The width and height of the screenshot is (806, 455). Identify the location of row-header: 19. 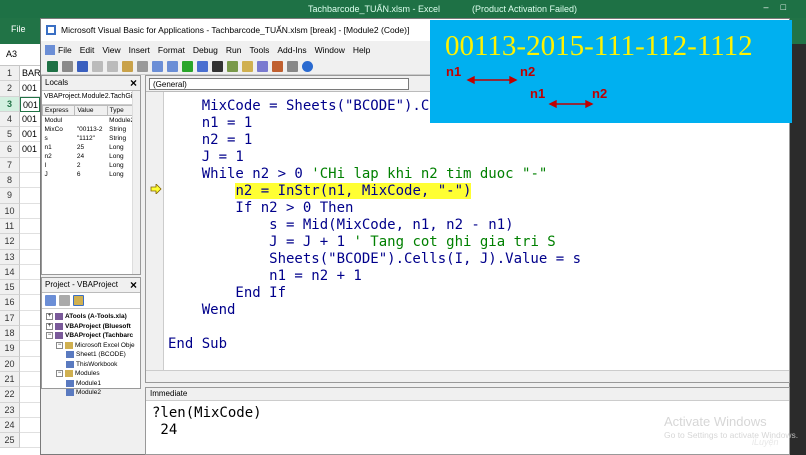
(10, 349).